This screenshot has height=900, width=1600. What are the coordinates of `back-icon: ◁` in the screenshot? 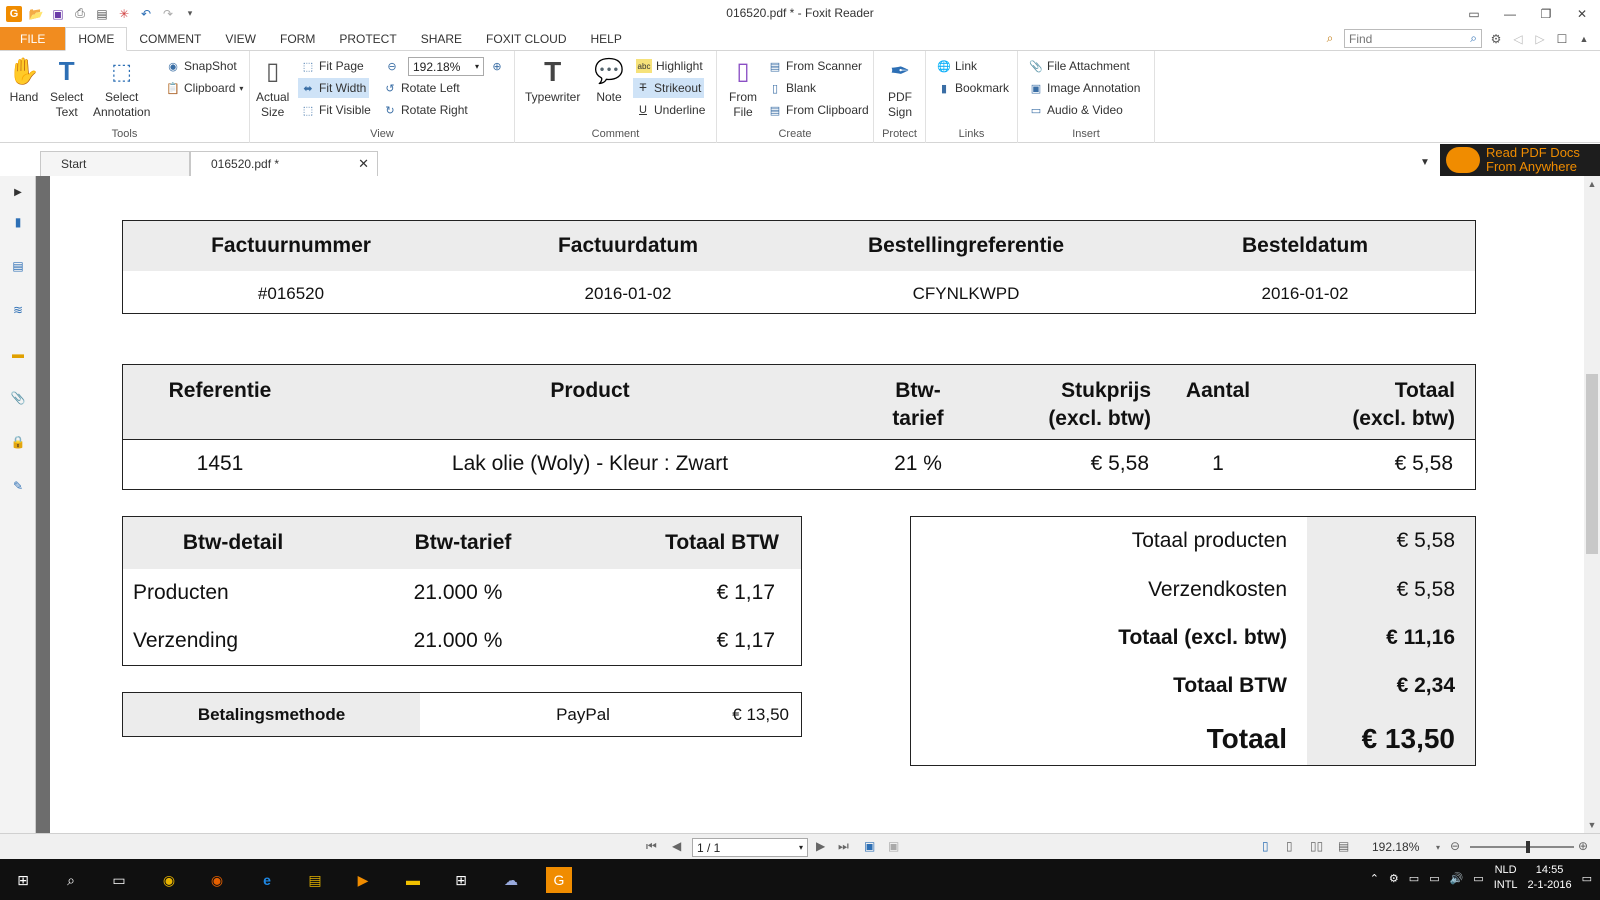 It's located at (1518, 39).